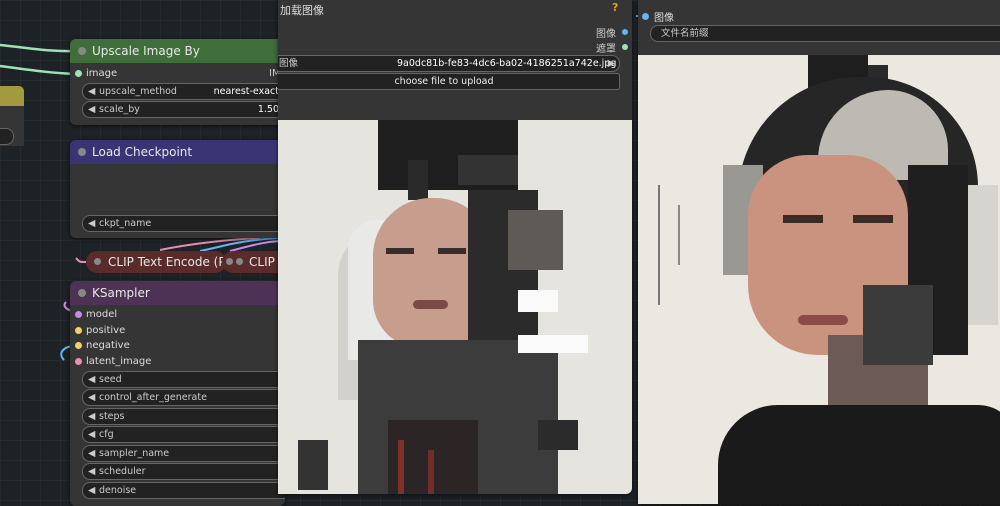  I want to click on ckpt-name-label: ckpt_name, so click(125, 223).